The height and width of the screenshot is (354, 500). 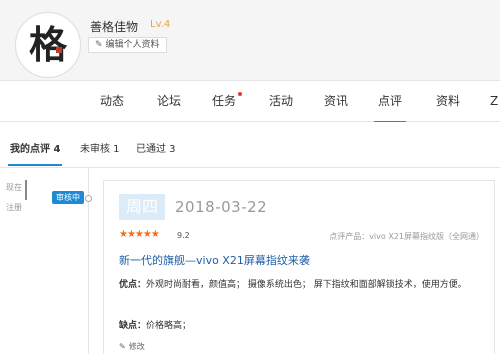 What do you see at coordinates (390, 102) in the screenshot?
I see `nav-item-reviews: 点评` at bounding box center [390, 102].